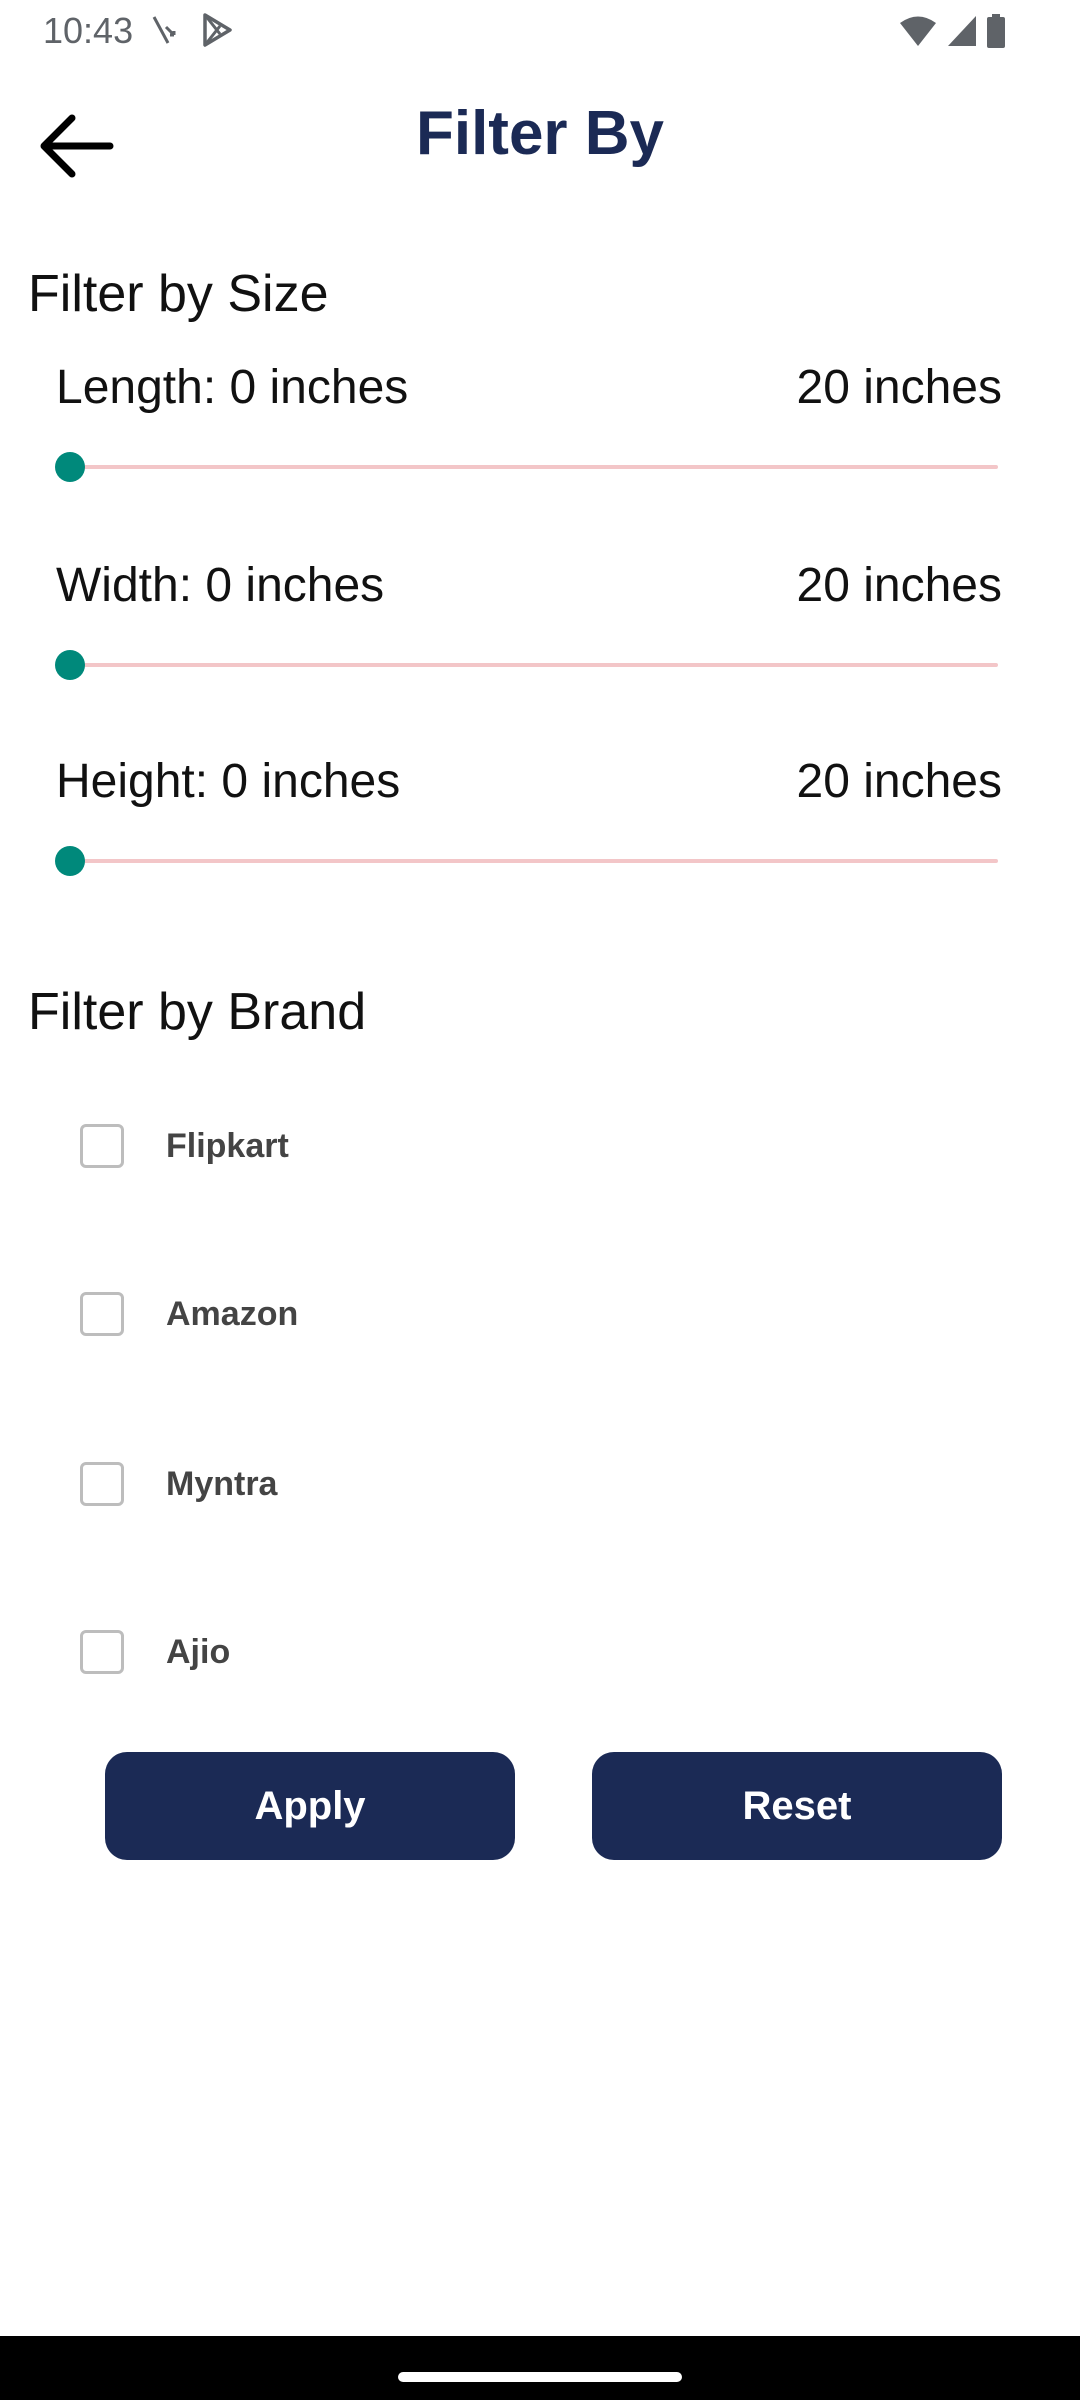 The image size is (1080, 2400). Describe the element at coordinates (165, 32) in the screenshot. I see `missed-call-icon` at that location.